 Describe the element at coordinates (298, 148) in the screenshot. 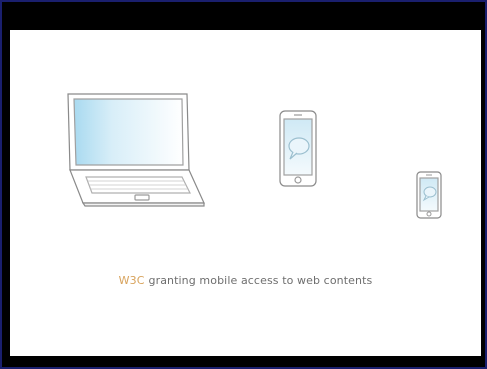

I see `tablet-icon` at that location.